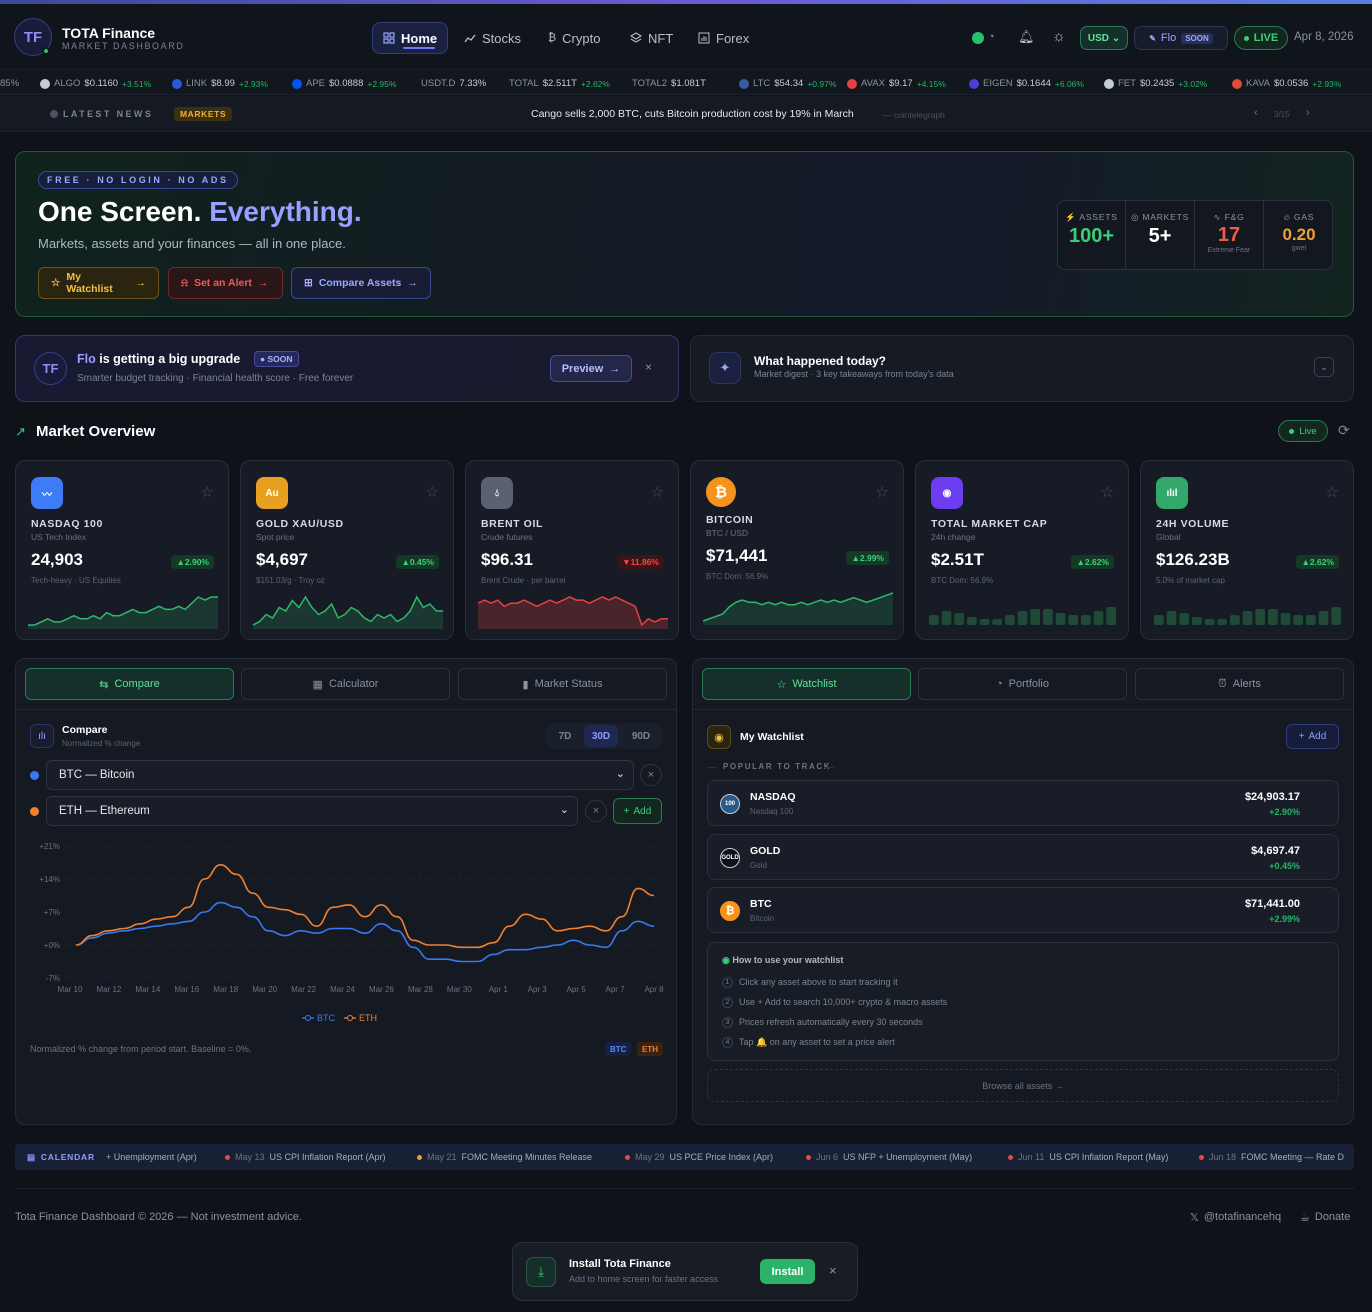 Image resolution: width=1372 pixels, height=1312 pixels. Describe the element at coordinates (34, 775) in the screenshot. I see `btc-color-dot` at that location.